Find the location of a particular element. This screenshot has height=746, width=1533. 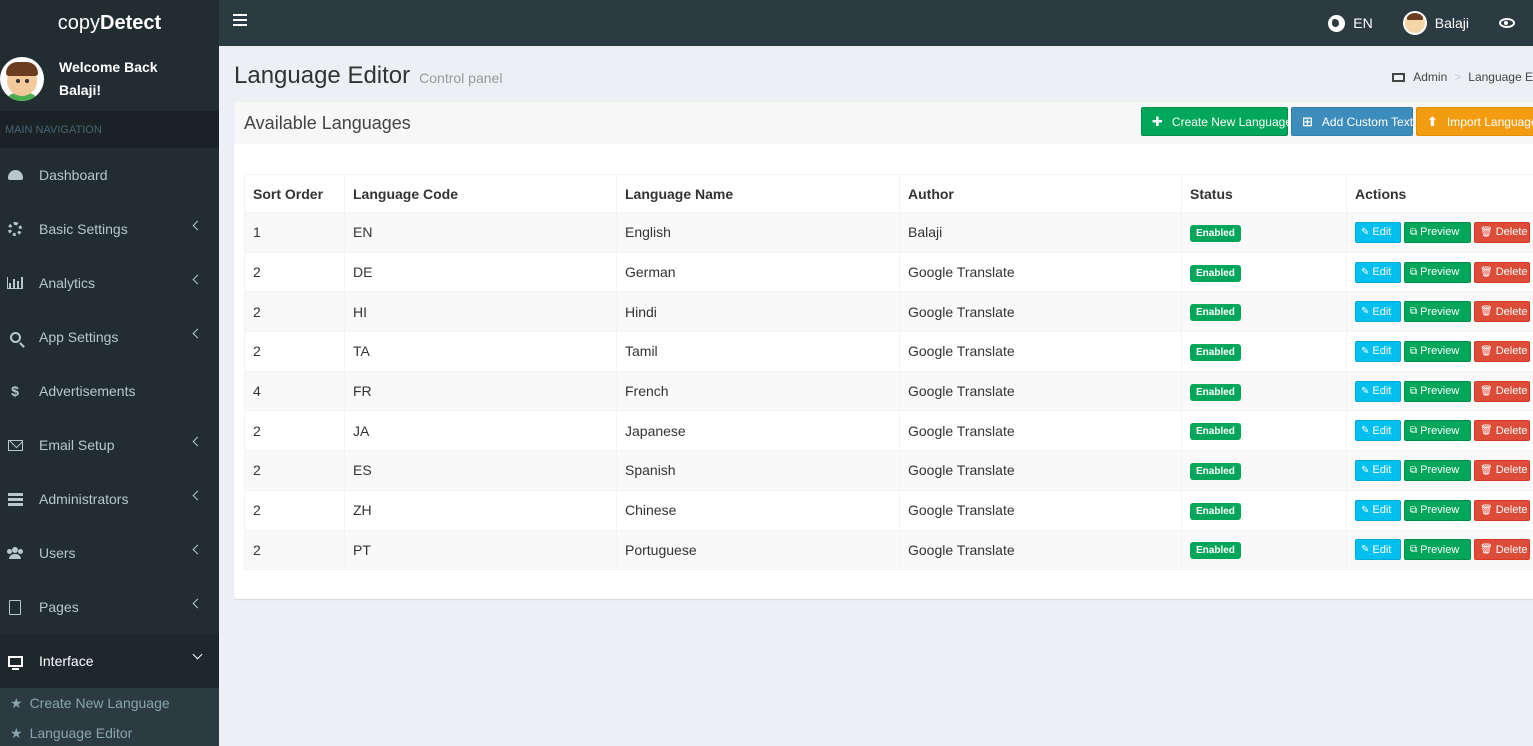

sidebar-item-label: Interface is located at coordinates (66, 661).